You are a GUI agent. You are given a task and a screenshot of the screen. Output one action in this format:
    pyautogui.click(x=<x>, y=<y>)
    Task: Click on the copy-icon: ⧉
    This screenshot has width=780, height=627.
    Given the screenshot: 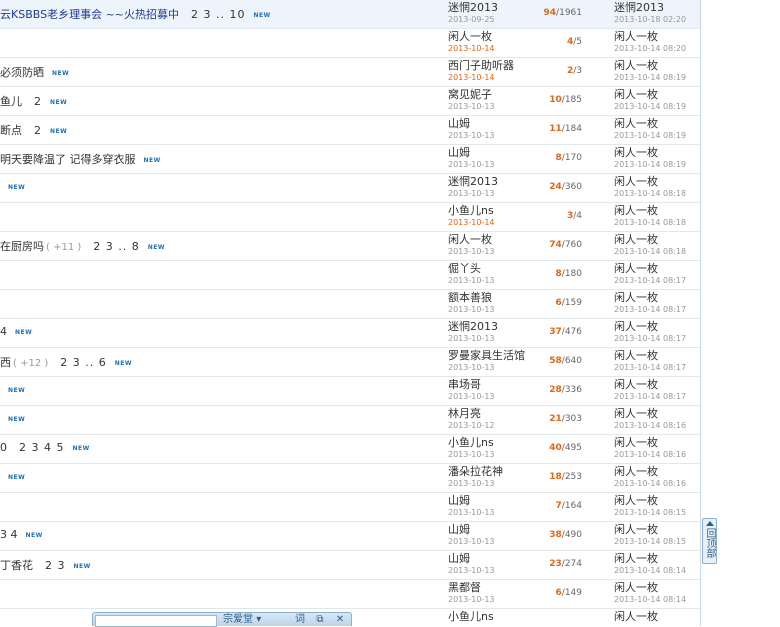 What is the action you would take?
    pyautogui.click(x=320, y=620)
    